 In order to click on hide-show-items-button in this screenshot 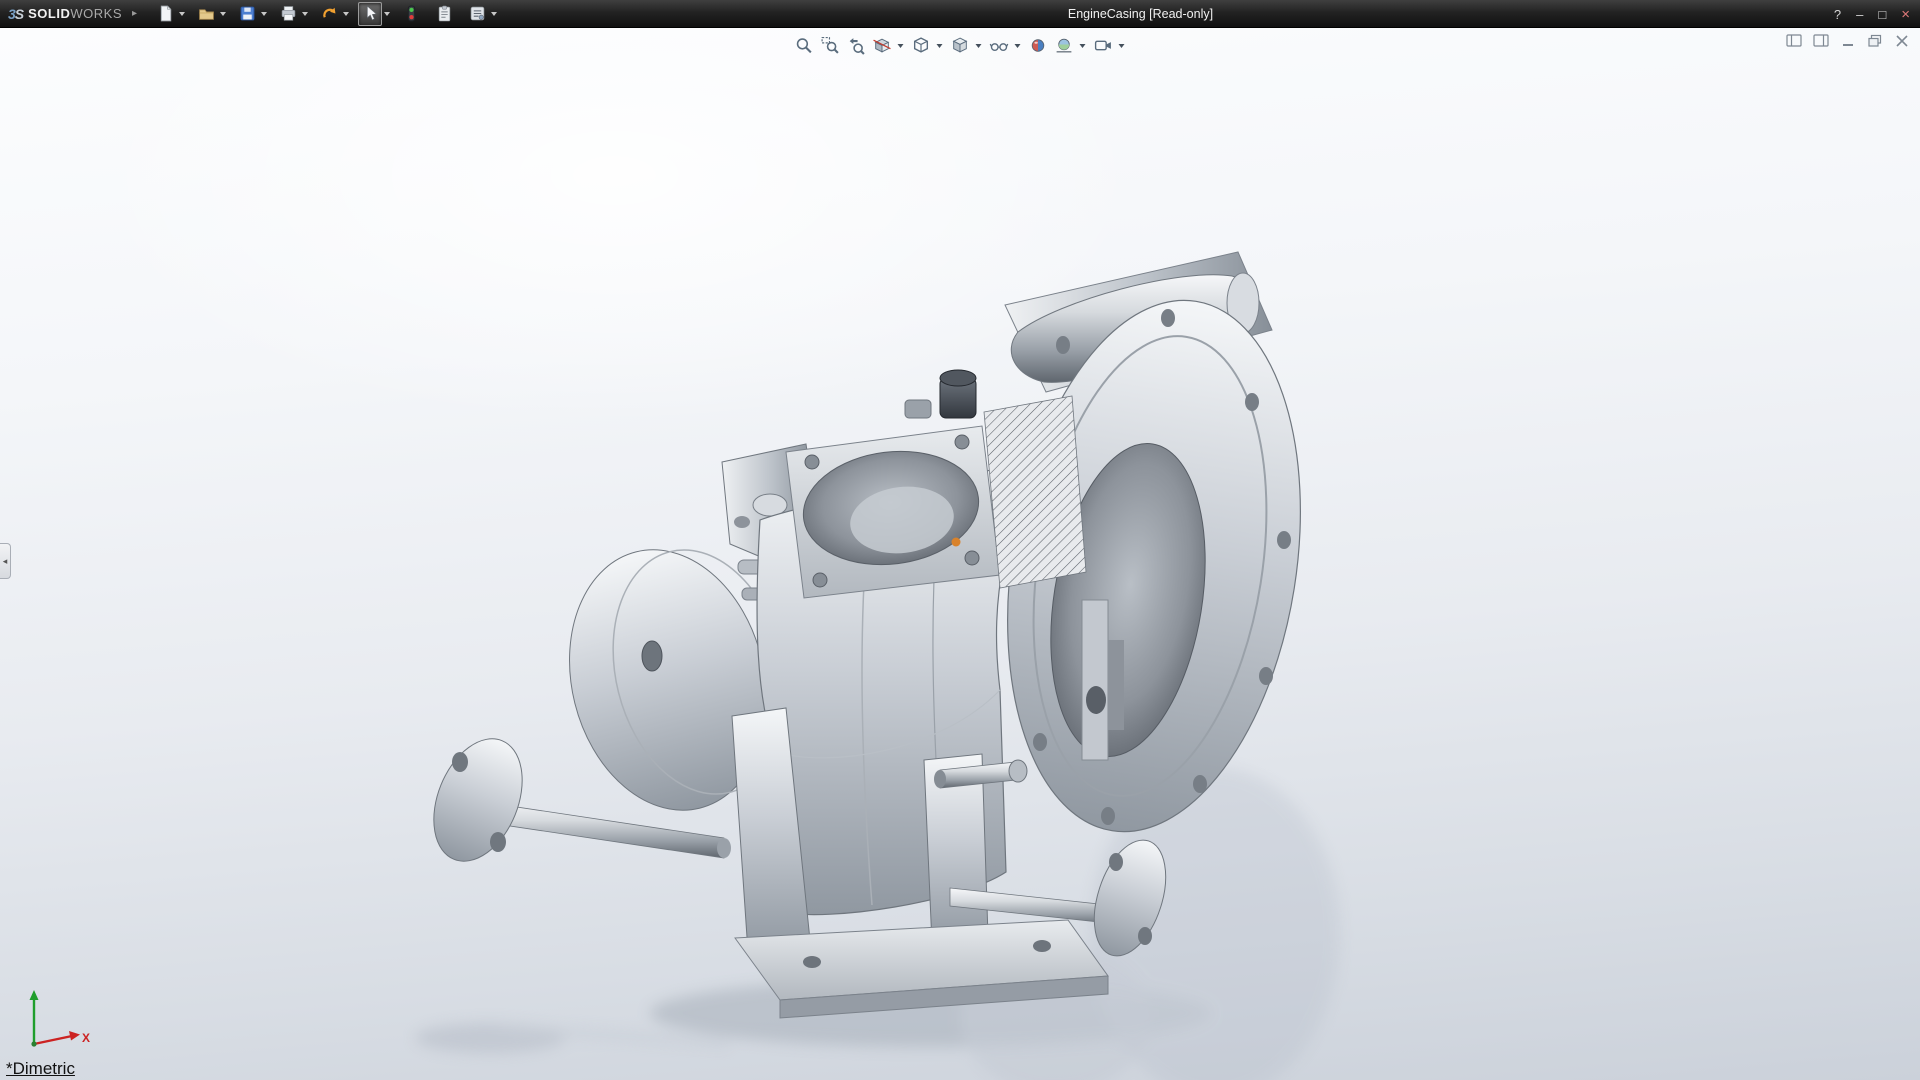, I will do `click(999, 45)`.